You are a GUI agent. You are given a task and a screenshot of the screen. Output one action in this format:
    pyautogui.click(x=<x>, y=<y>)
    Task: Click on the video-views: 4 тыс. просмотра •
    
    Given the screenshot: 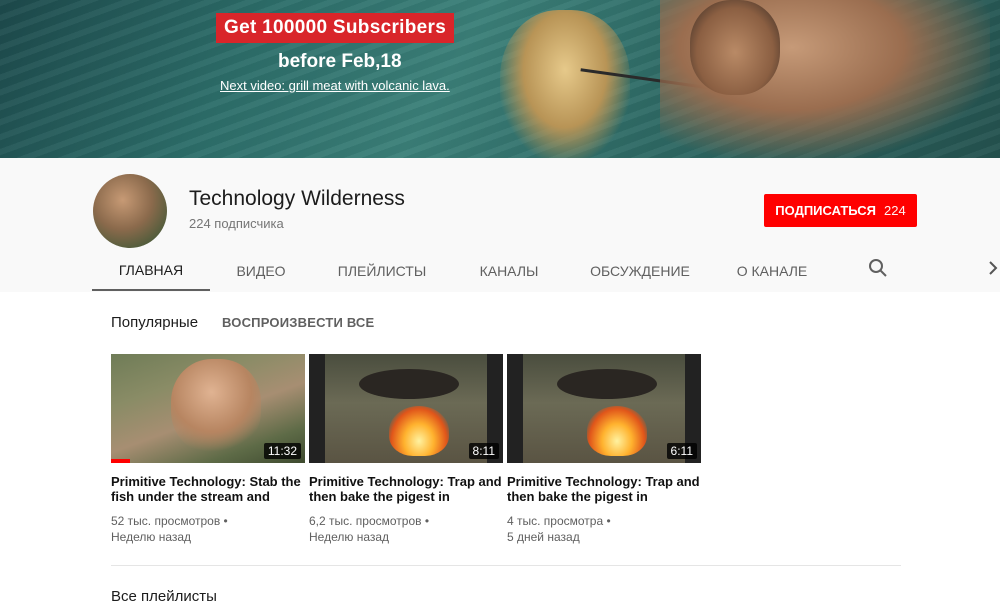 What is the action you would take?
    pyautogui.click(x=559, y=521)
    